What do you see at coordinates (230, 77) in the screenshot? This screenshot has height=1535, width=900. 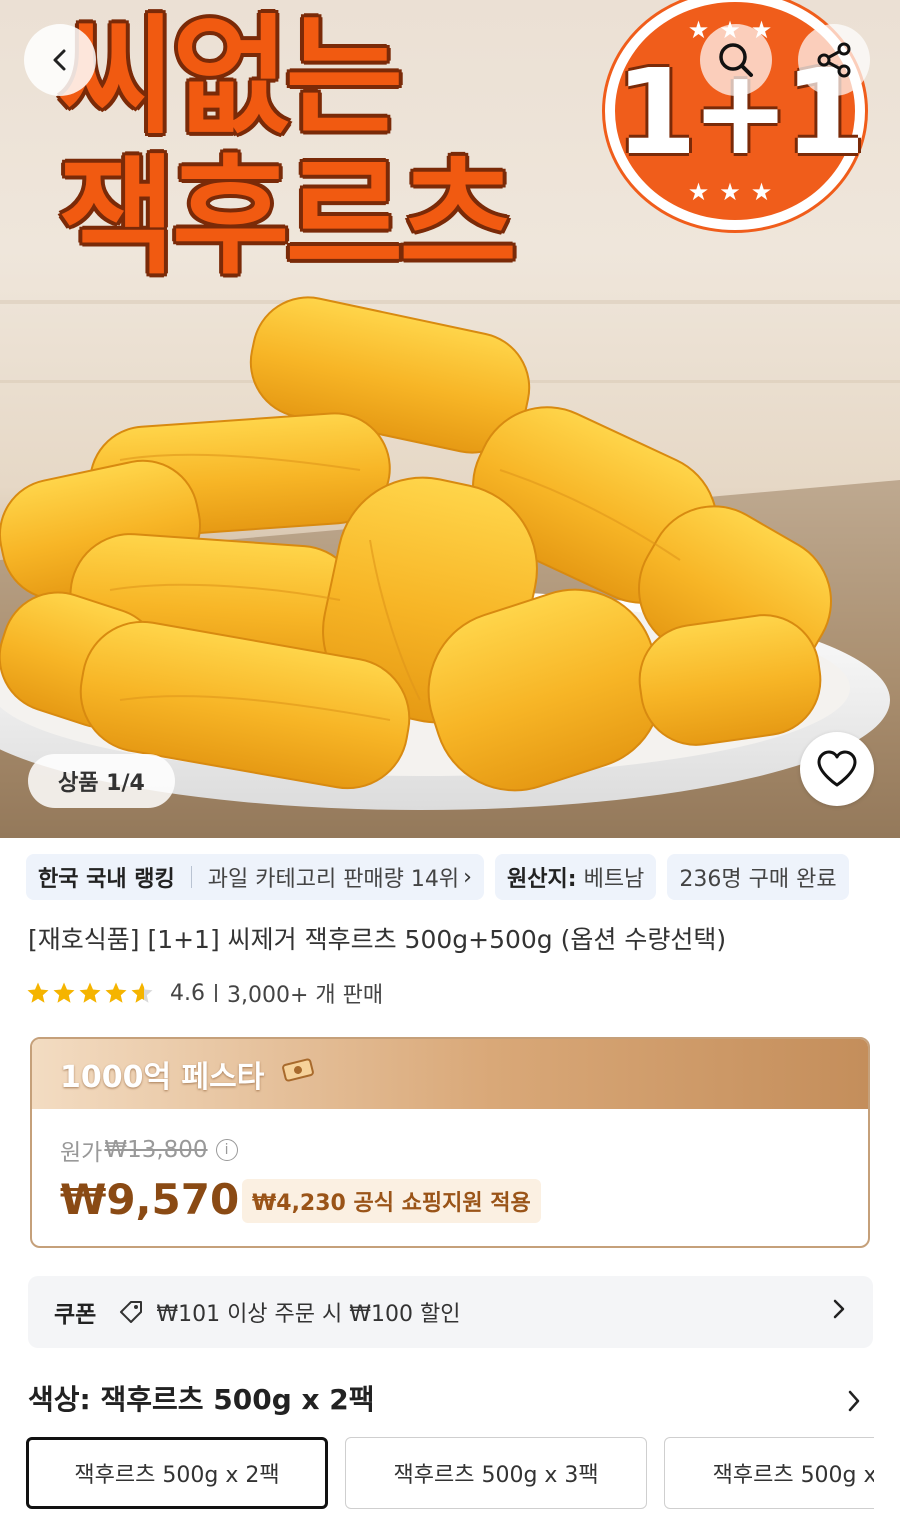 I see `hero-title-line1: 씨없는` at bounding box center [230, 77].